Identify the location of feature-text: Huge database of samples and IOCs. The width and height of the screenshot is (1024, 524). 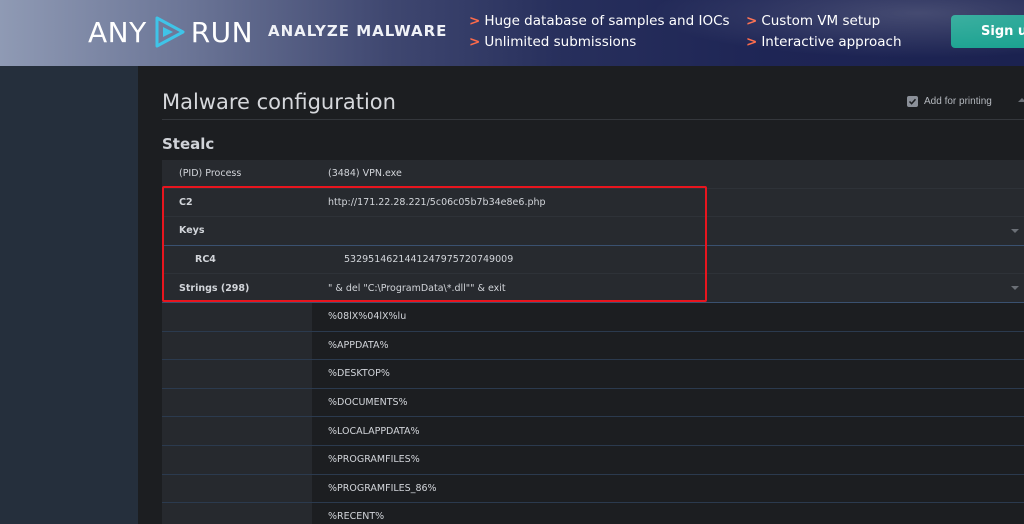
(607, 21).